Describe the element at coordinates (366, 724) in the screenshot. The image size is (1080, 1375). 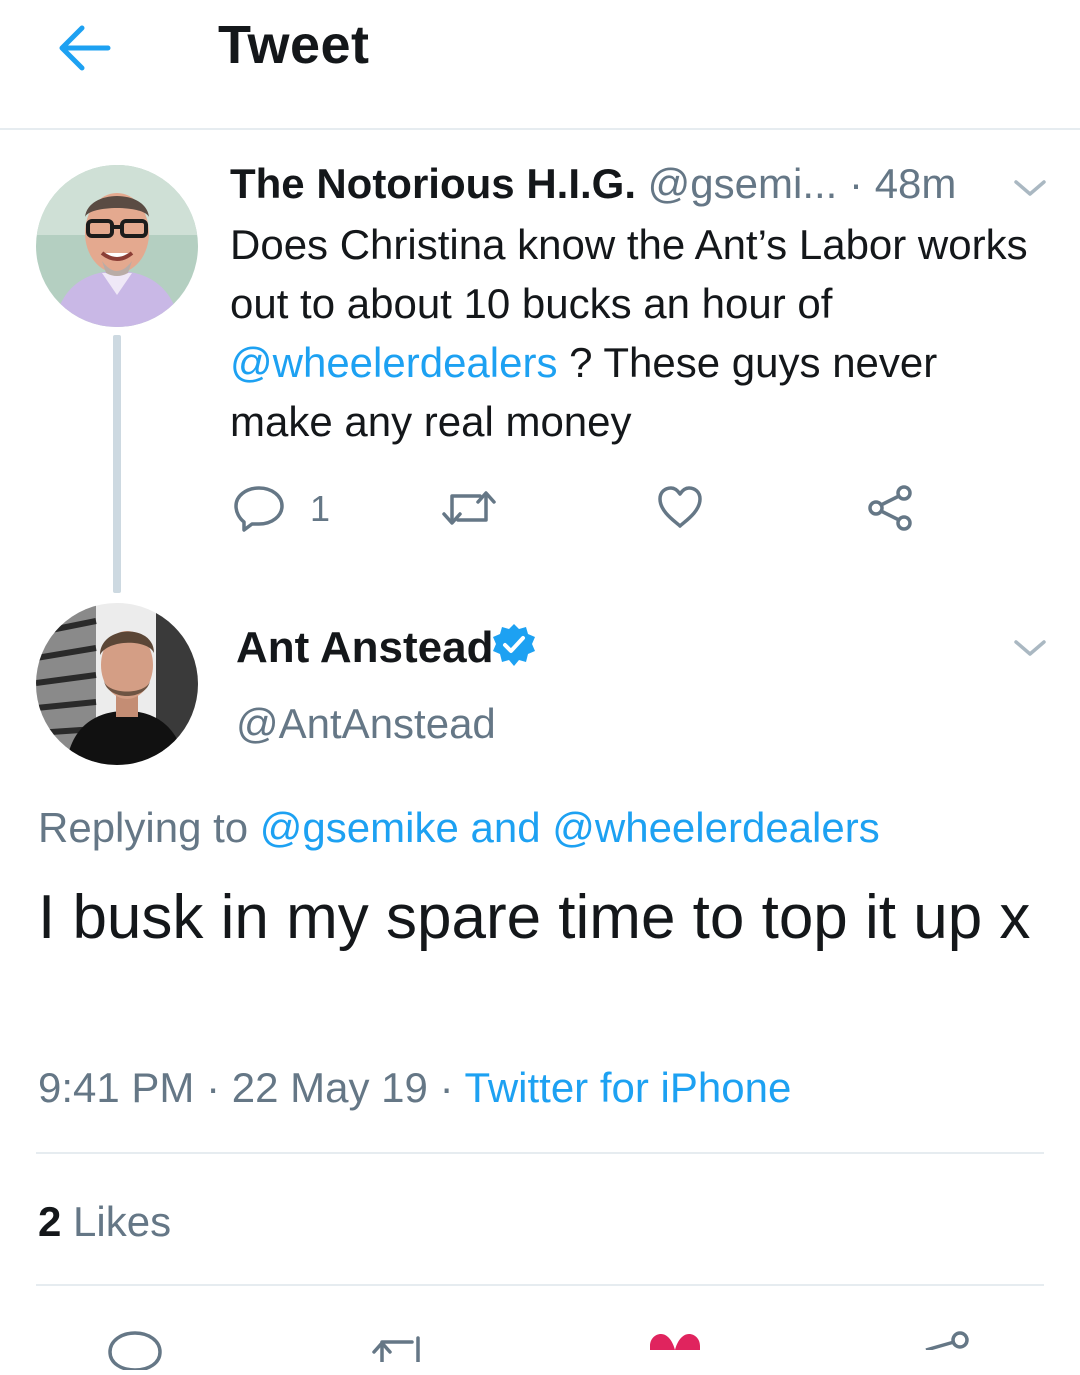
I see `reply-handle: @AntAnstead` at that location.